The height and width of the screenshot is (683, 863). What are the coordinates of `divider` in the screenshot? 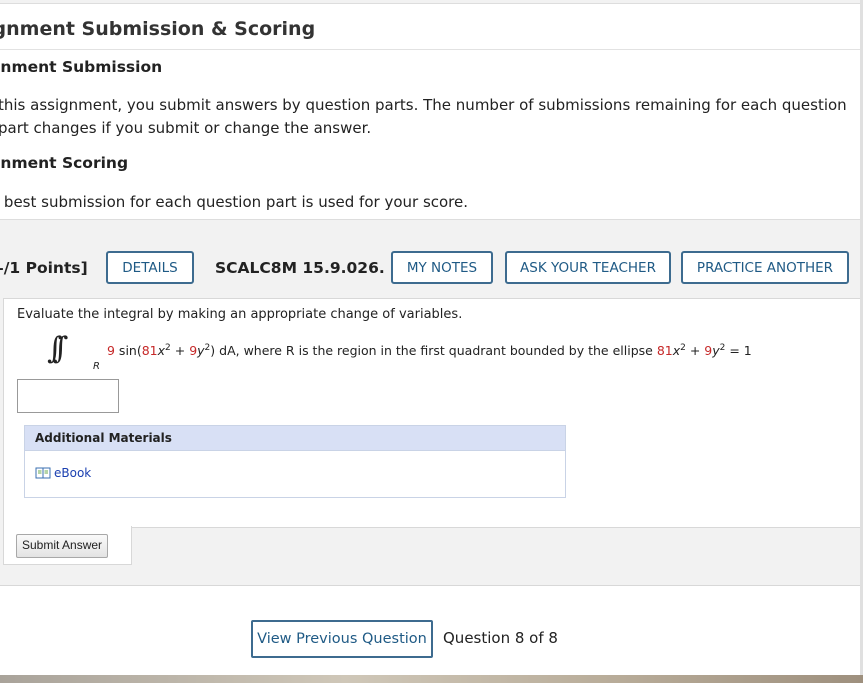 It's located at (430, 49).